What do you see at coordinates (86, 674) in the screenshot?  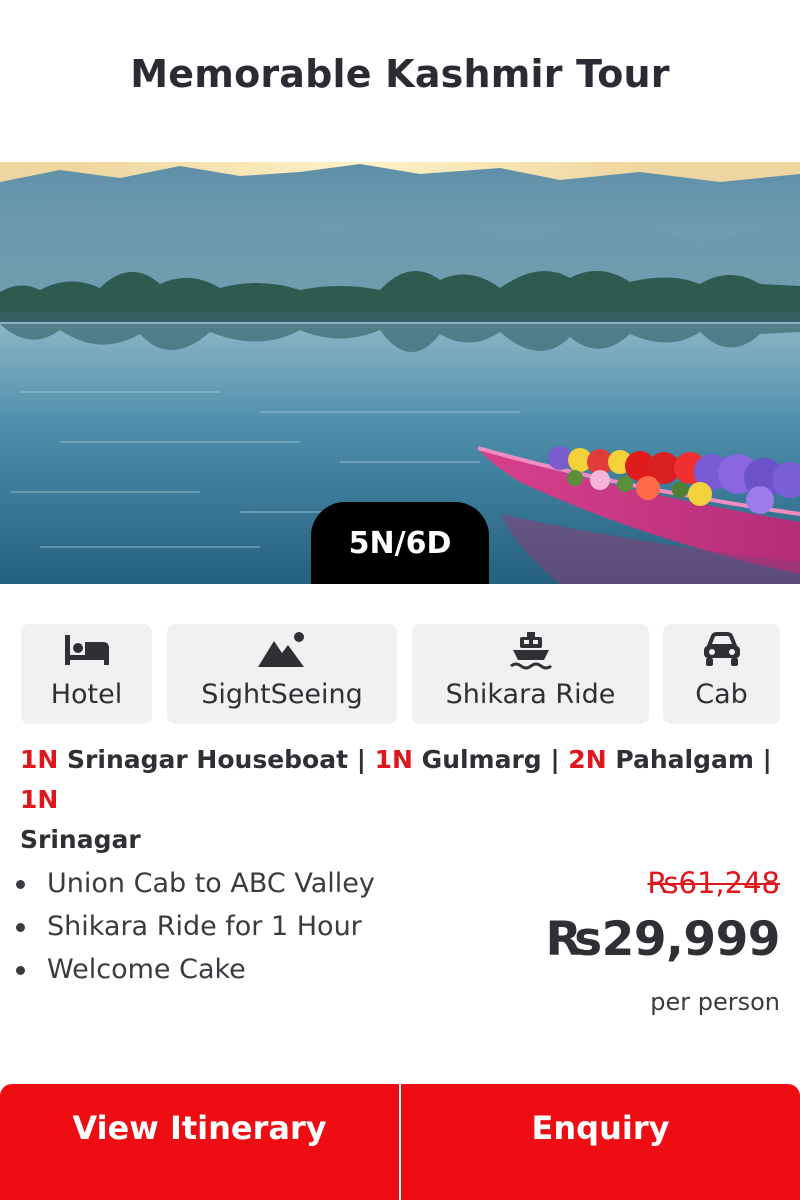 I see `feature-hotel: Hotel` at bounding box center [86, 674].